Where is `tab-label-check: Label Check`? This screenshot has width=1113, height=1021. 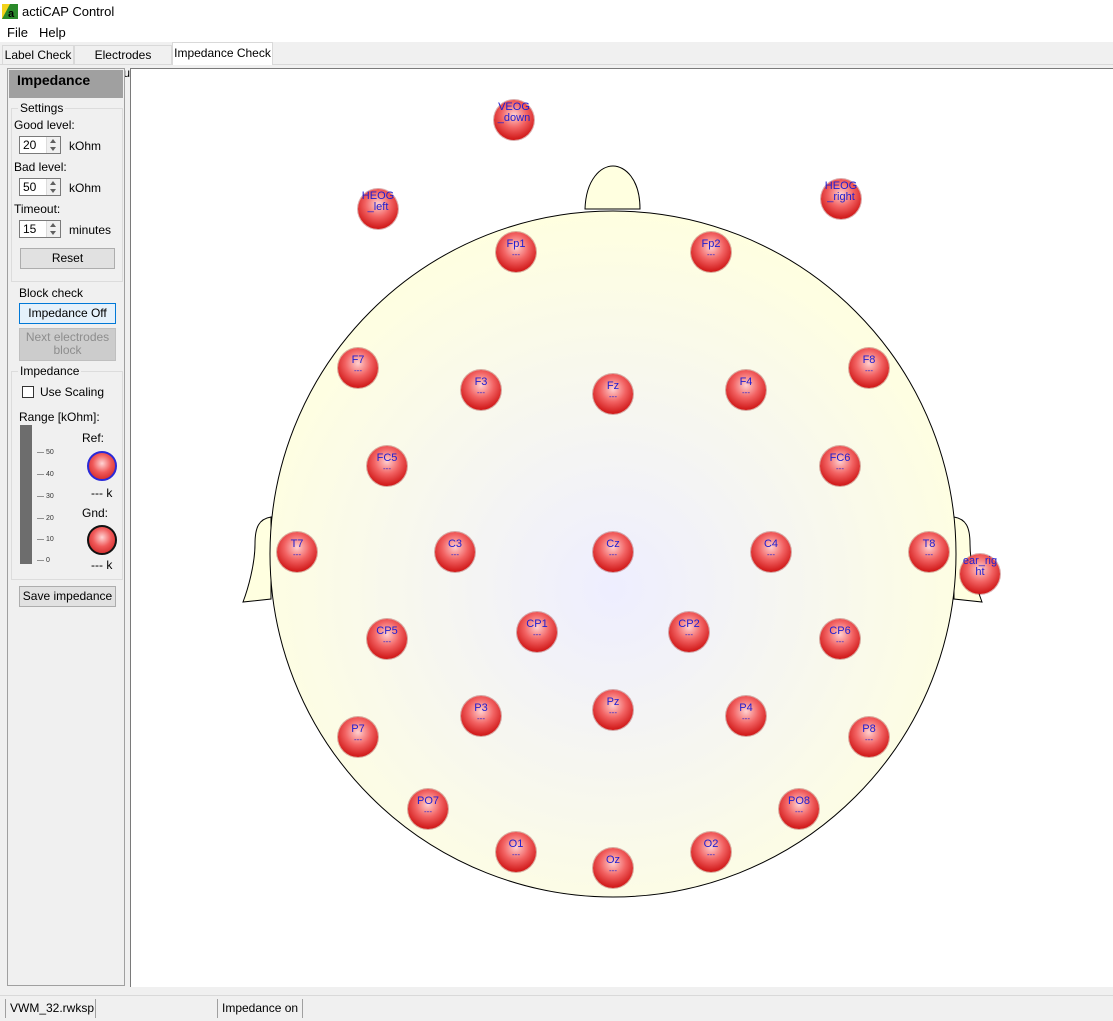 tab-label-check: Label Check is located at coordinates (38, 54).